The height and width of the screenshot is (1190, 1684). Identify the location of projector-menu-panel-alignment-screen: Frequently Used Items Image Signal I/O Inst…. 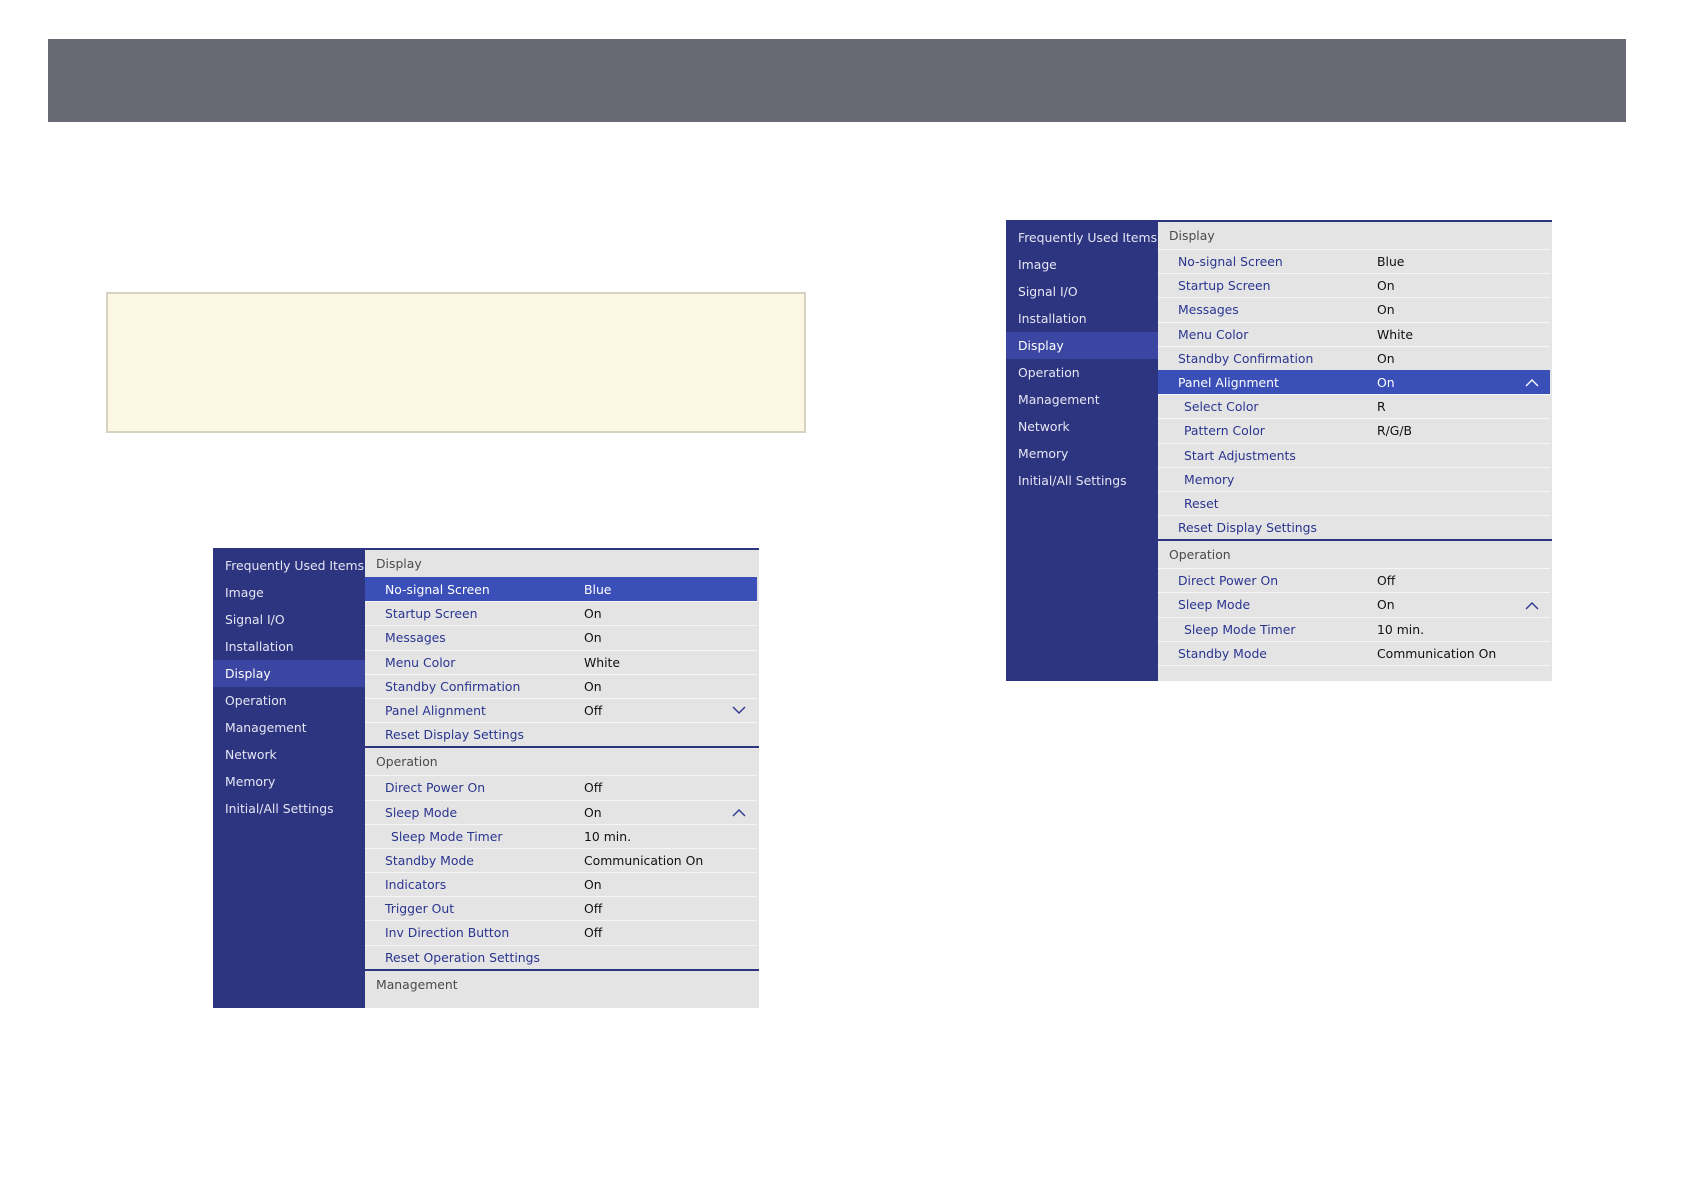
(1279, 450).